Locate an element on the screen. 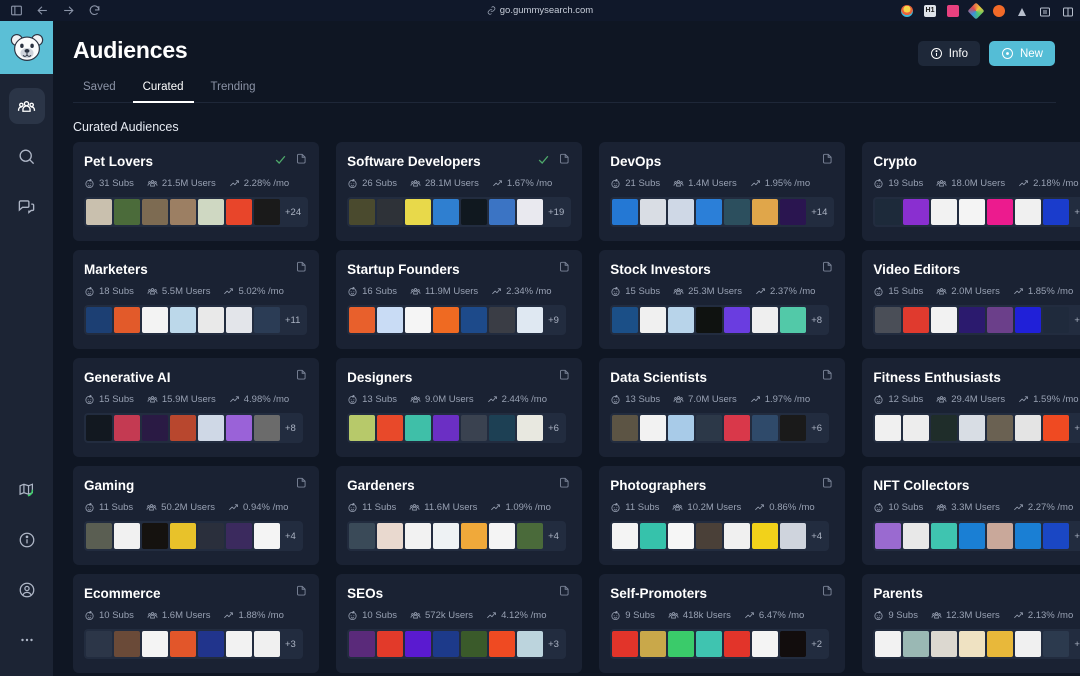 The width and height of the screenshot is (1080, 676). sidebar-toggle-icon is located at coordinates (16, 11).